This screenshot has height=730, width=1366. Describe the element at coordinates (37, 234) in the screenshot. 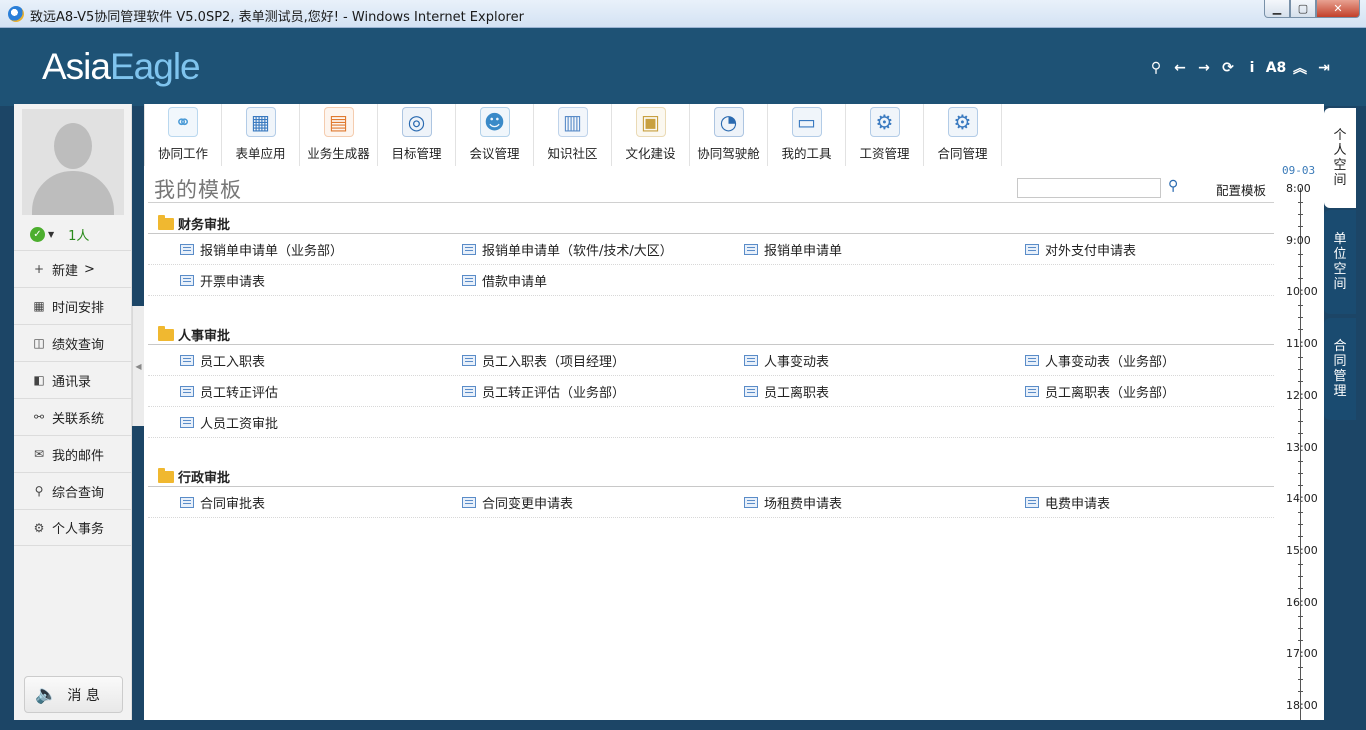

I see `online-check-icon: ✓` at that location.